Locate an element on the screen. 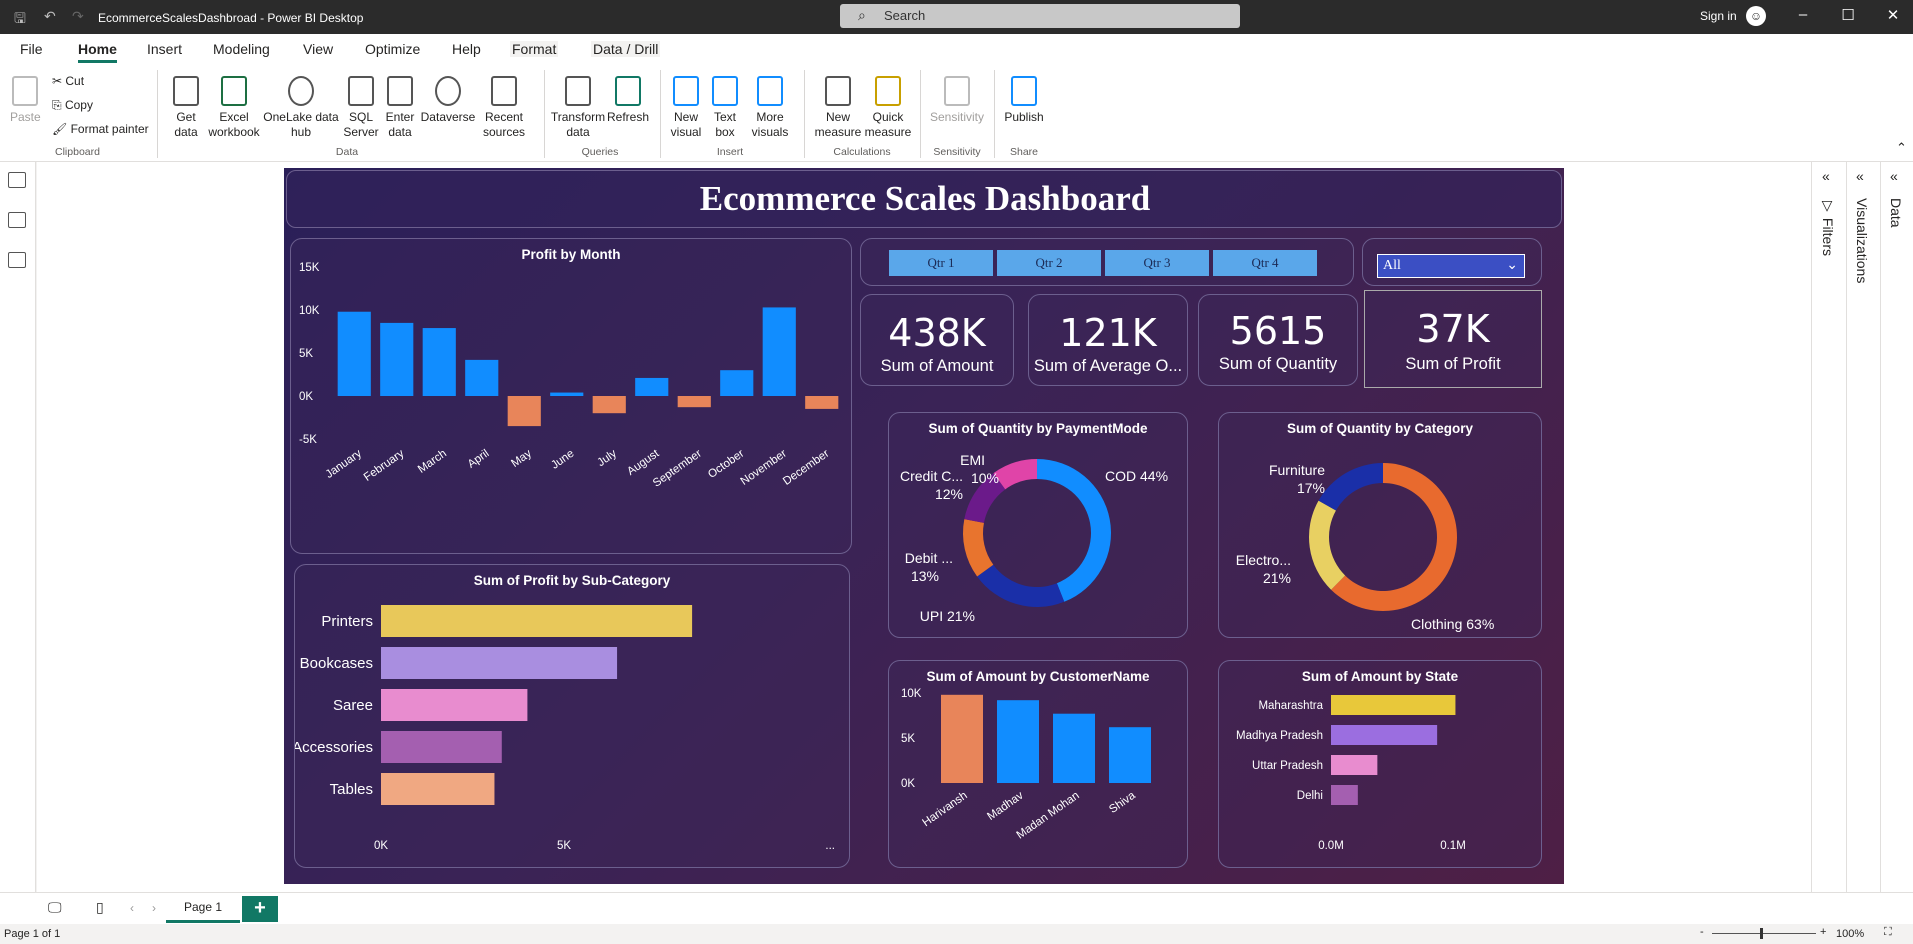 The image size is (1913, 944). visualizations-pane-tab: Visualizations is located at coordinates (1862, 240).